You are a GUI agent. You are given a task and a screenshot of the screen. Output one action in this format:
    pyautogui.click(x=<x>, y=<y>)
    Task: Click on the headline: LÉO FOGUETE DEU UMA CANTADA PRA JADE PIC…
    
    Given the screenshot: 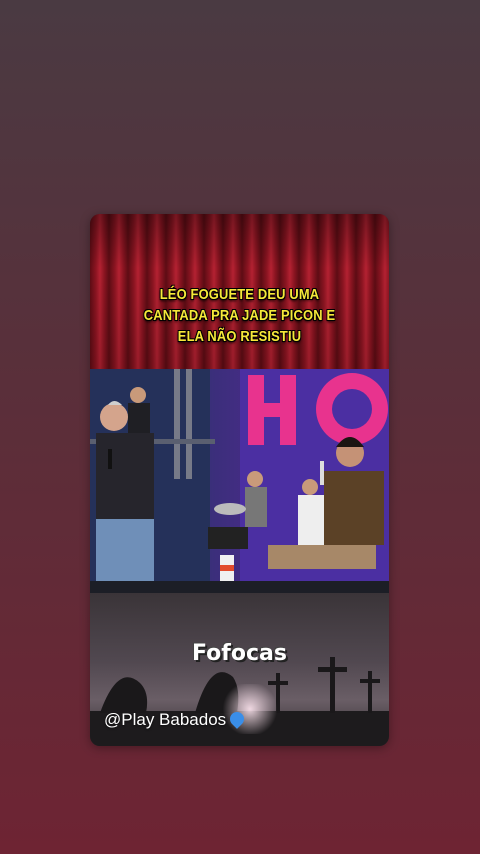 What is the action you would take?
    pyautogui.click(x=239, y=315)
    